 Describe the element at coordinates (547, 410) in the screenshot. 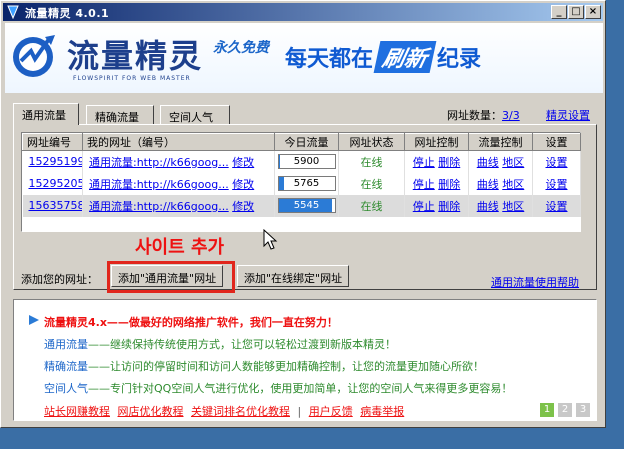

I see `page-1-button: 1` at that location.